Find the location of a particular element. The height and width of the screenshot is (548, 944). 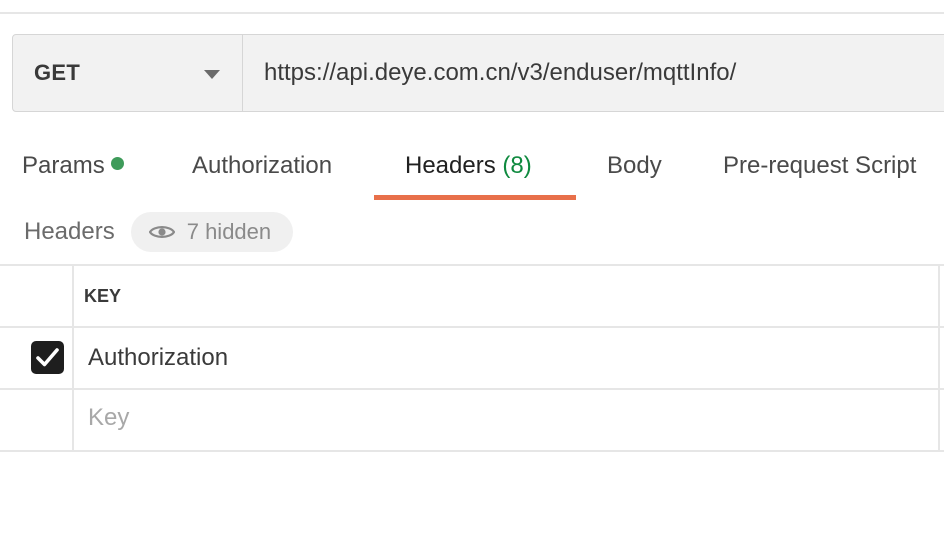

tab-body-label: Body is located at coordinates (634, 165).